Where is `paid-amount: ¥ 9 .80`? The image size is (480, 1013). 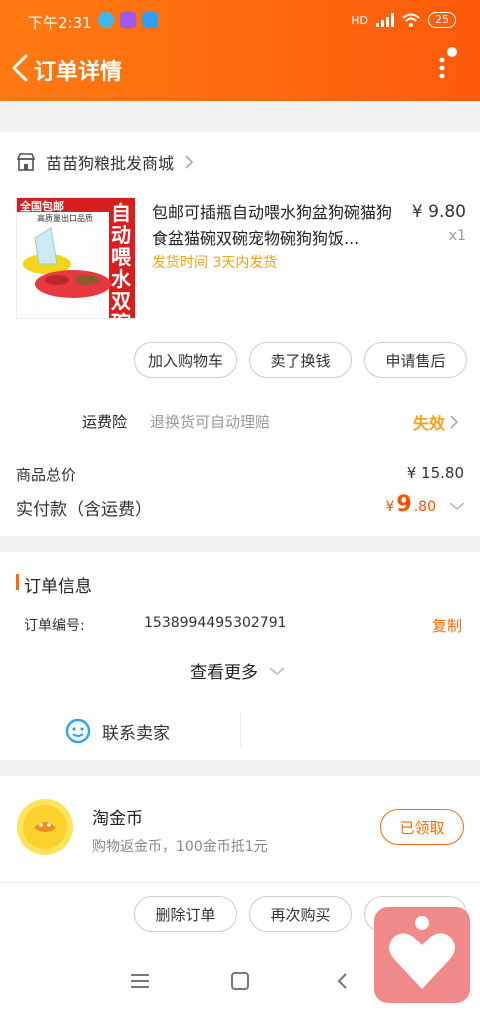
paid-amount: ¥ 9 .80 is located at coordinates (426, 504).